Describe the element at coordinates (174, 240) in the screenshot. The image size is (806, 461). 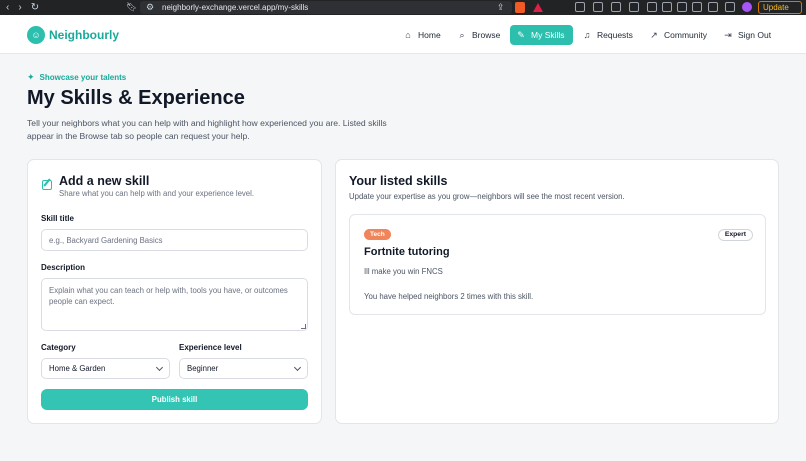
I see `skill-title-input` at that location.